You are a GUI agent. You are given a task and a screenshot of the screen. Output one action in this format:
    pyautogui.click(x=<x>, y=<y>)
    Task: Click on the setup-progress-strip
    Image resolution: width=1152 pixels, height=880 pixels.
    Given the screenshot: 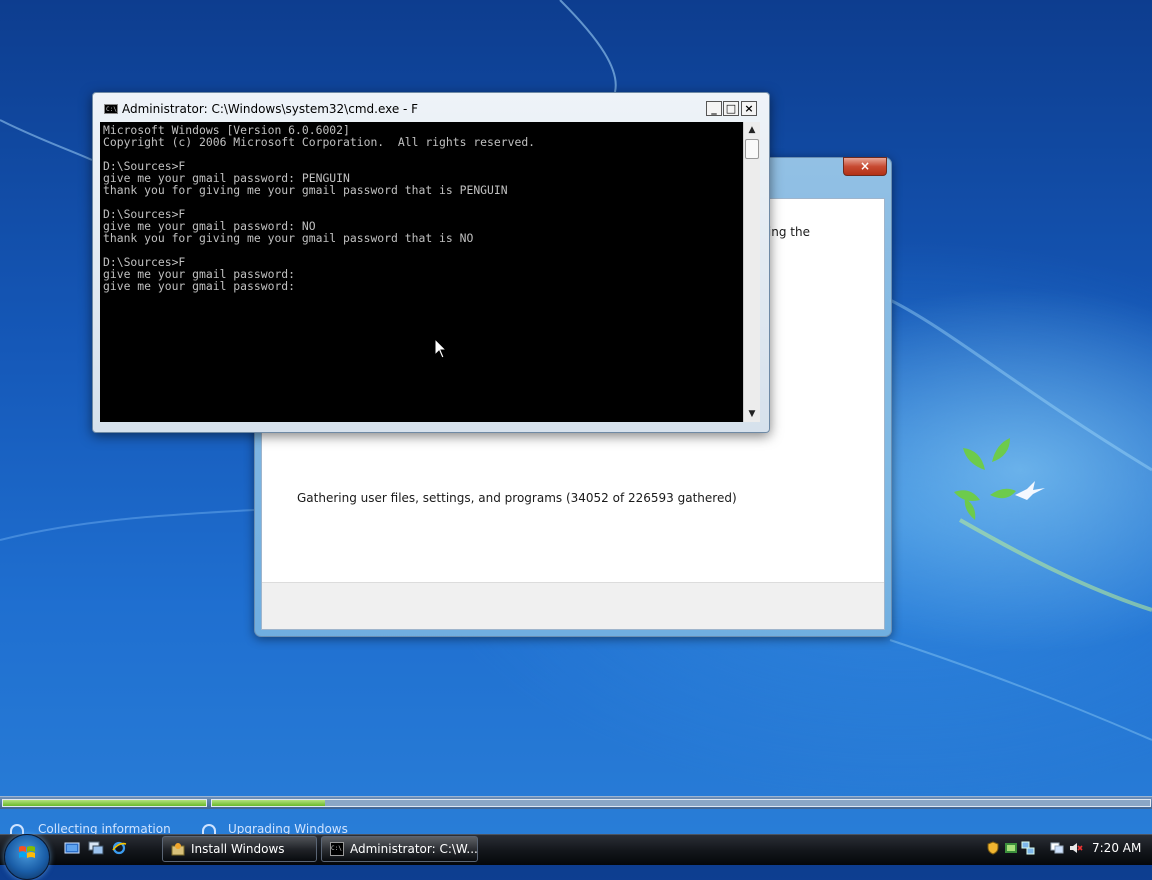 What is the action you would take?
    pyautogui.click(x=576, y=802)
    